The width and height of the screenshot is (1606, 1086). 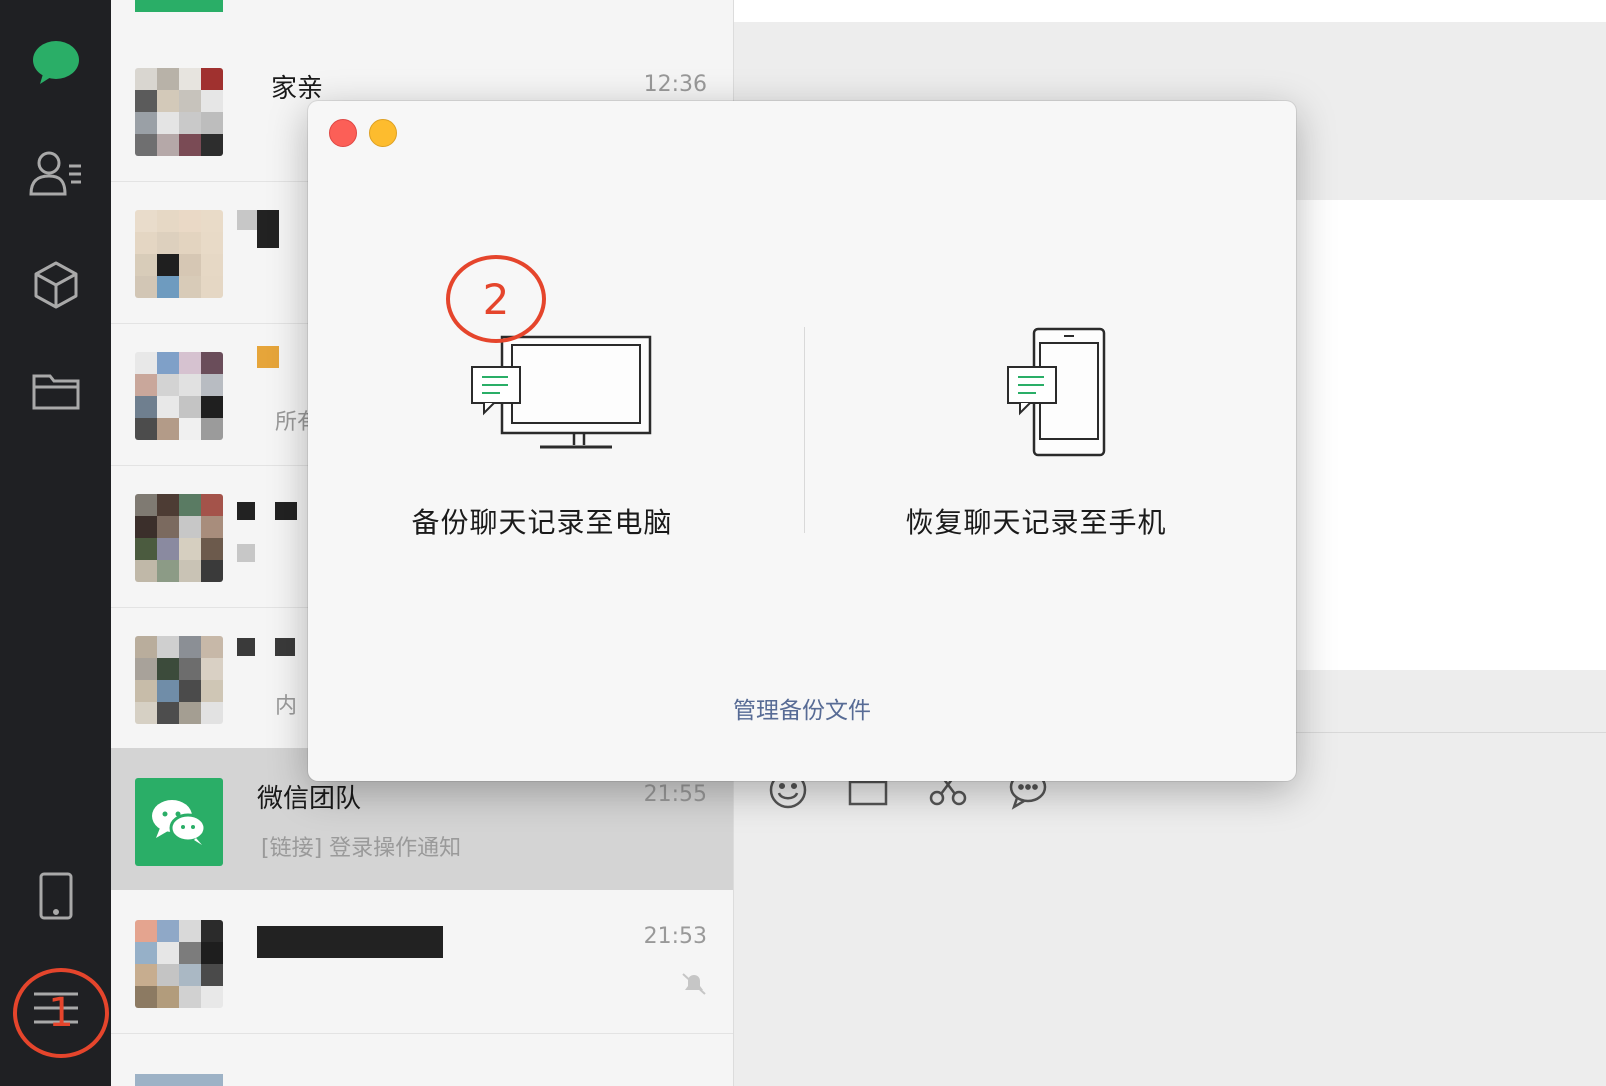 I want to click on chat-name: 家亲, so click(x=297, y=89).